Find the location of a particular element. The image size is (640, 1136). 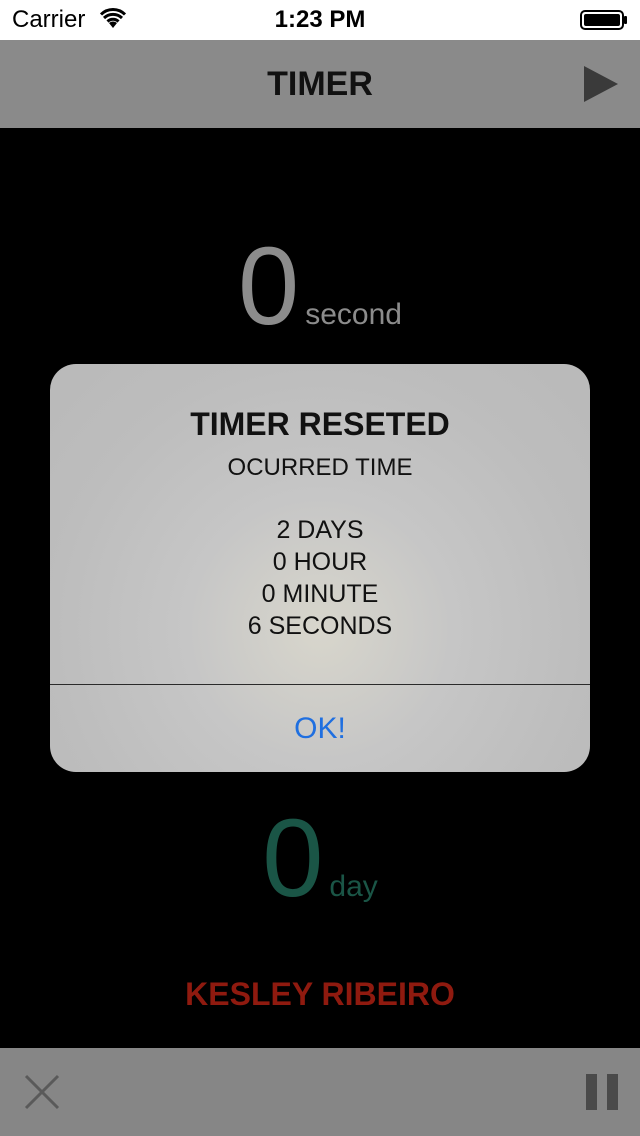

seconds-unit: second is located at coordinates (353, 314).